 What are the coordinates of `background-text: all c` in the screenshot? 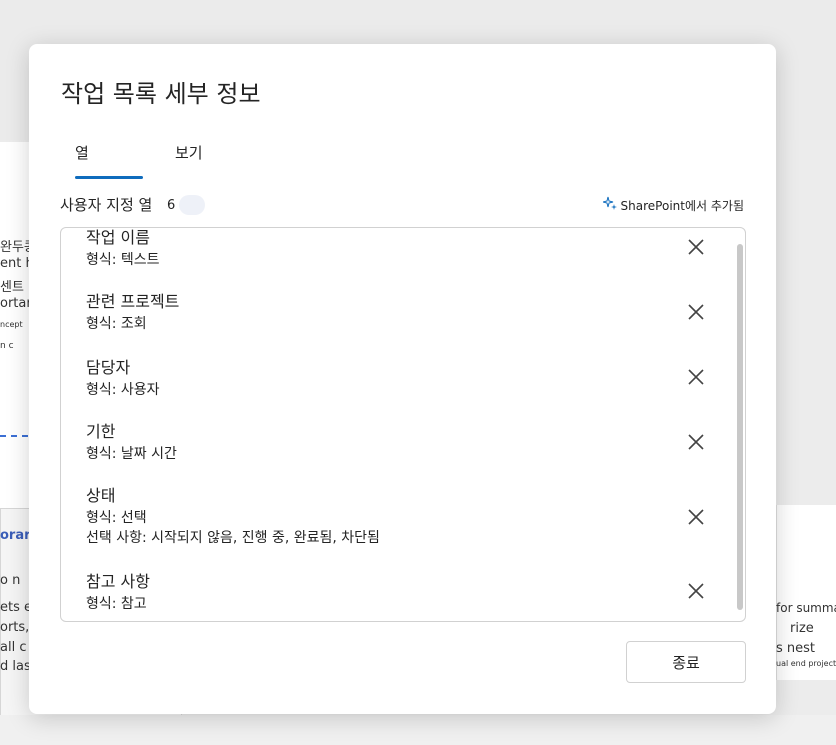 It's located at (13, 647).